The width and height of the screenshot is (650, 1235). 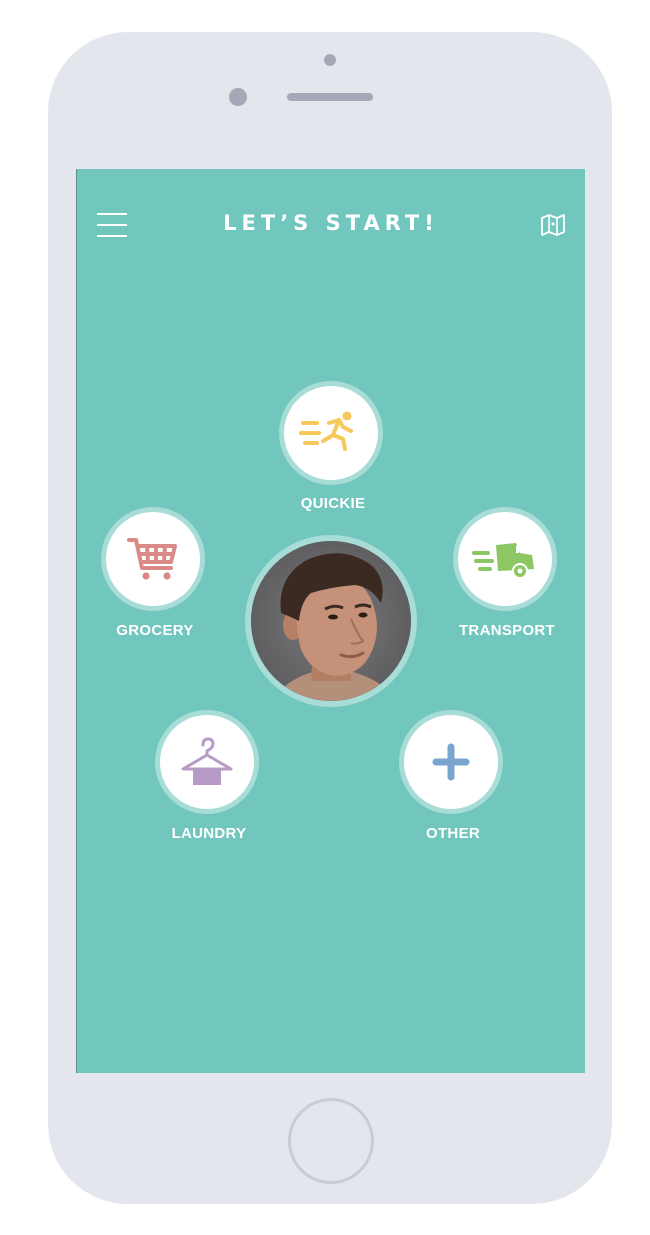 What do you see at coordinates (238, 97) in the screenshot?
I see `front-camera` at bounding box center [238, 97].